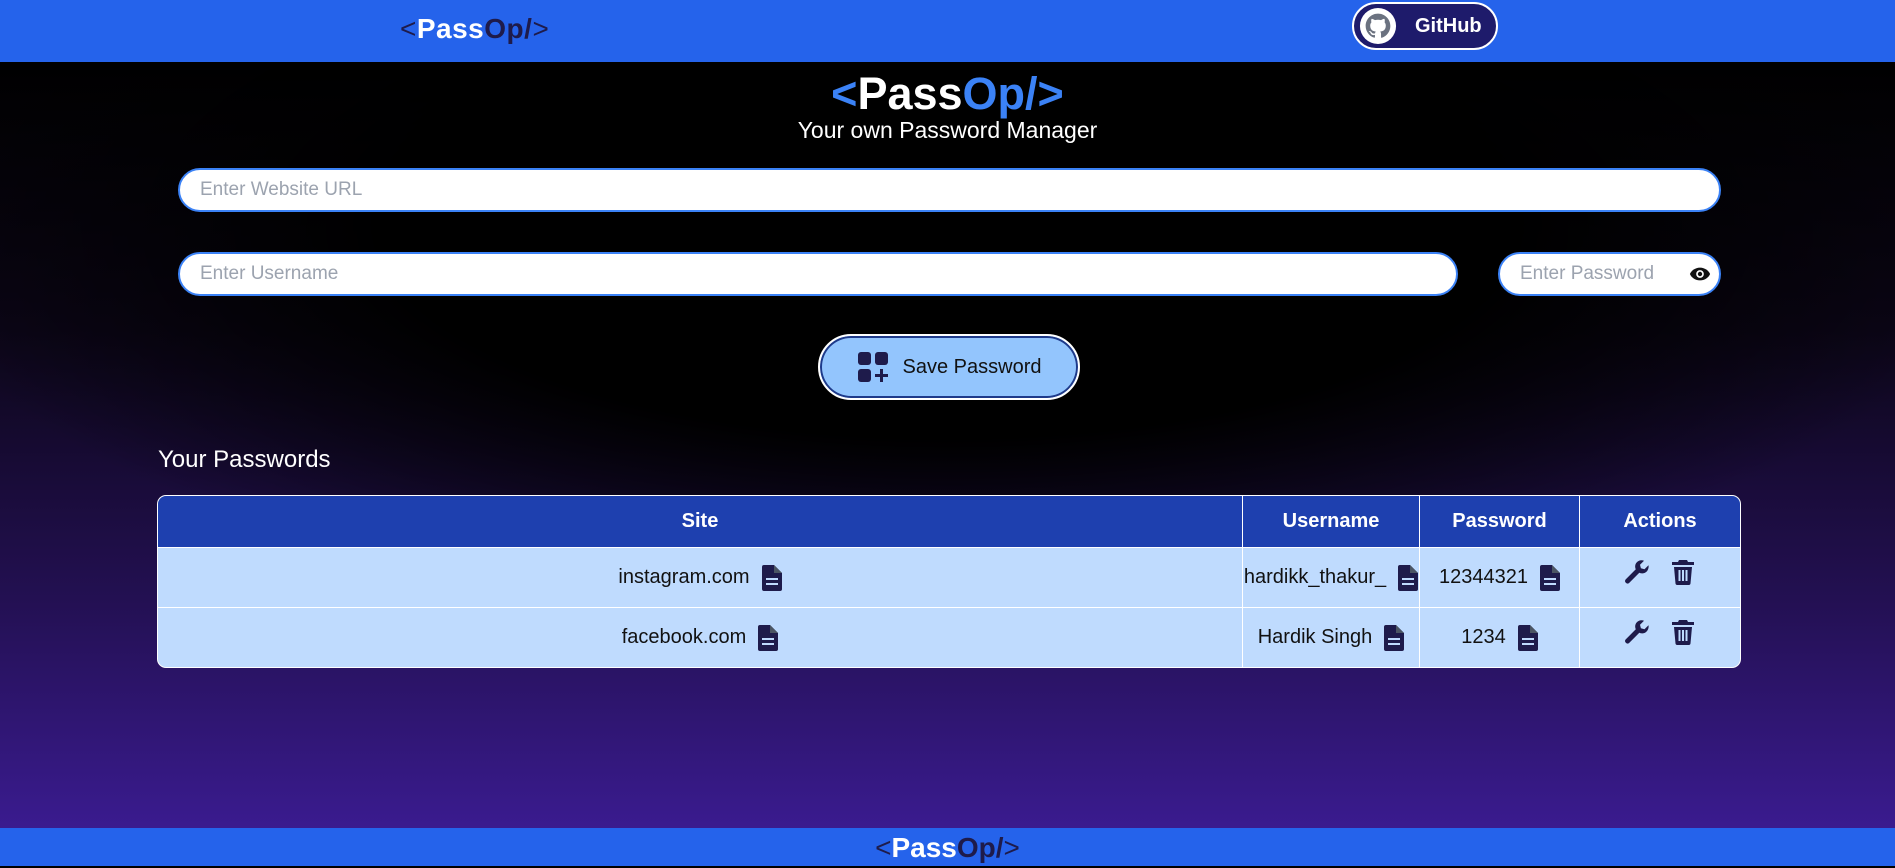 This screenshot has height=868, width=1895. Describe the element at coordinates (844, 93) in the screenshot. I see `hero-logo-open-bracket: <` at that location.